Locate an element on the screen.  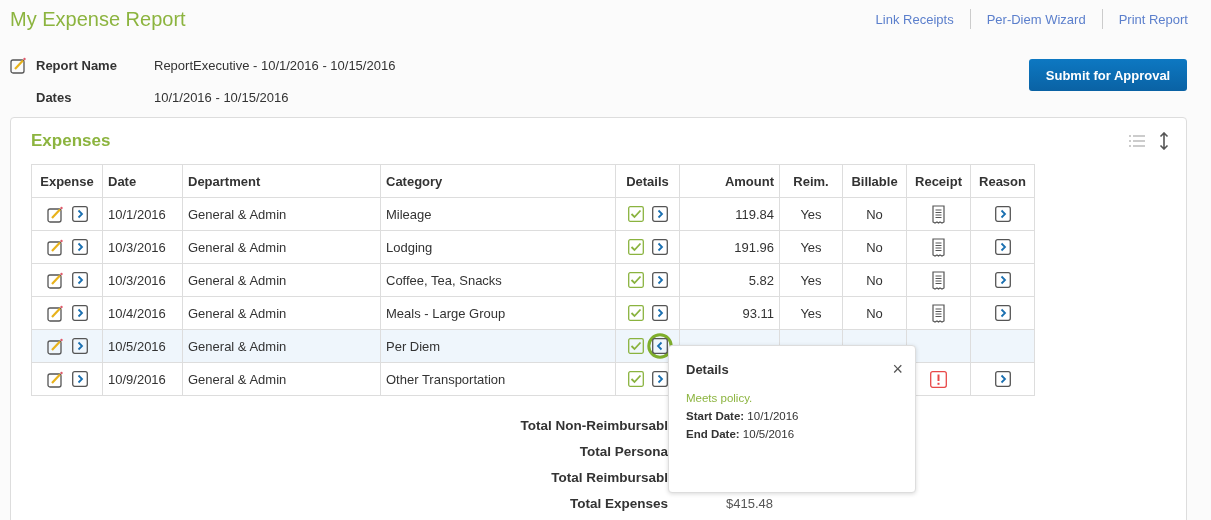
table-cell: Meals - Large Group is located at coordinates (498, 313).